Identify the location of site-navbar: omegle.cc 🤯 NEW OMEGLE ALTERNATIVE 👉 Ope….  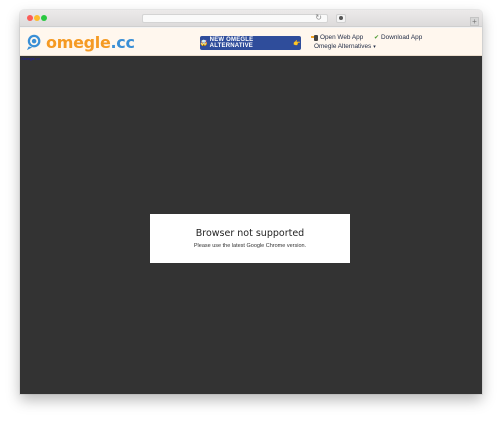
(251, 42).